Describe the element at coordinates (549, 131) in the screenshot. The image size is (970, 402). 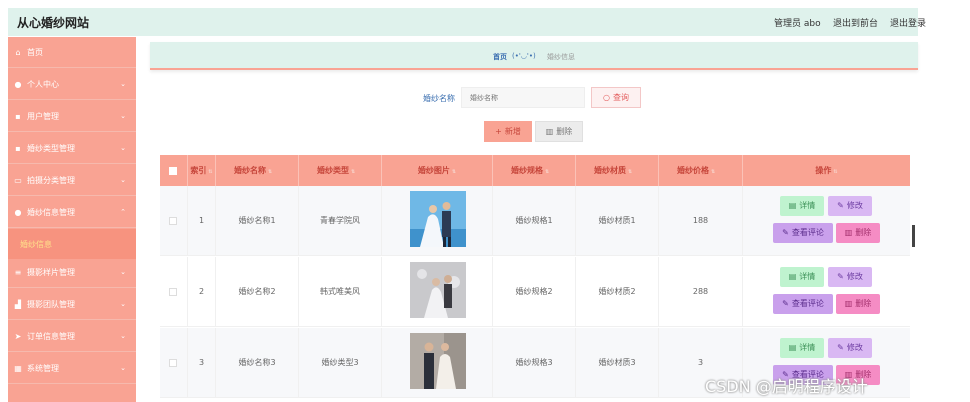
I see `trash-icon: ▥` at that location.